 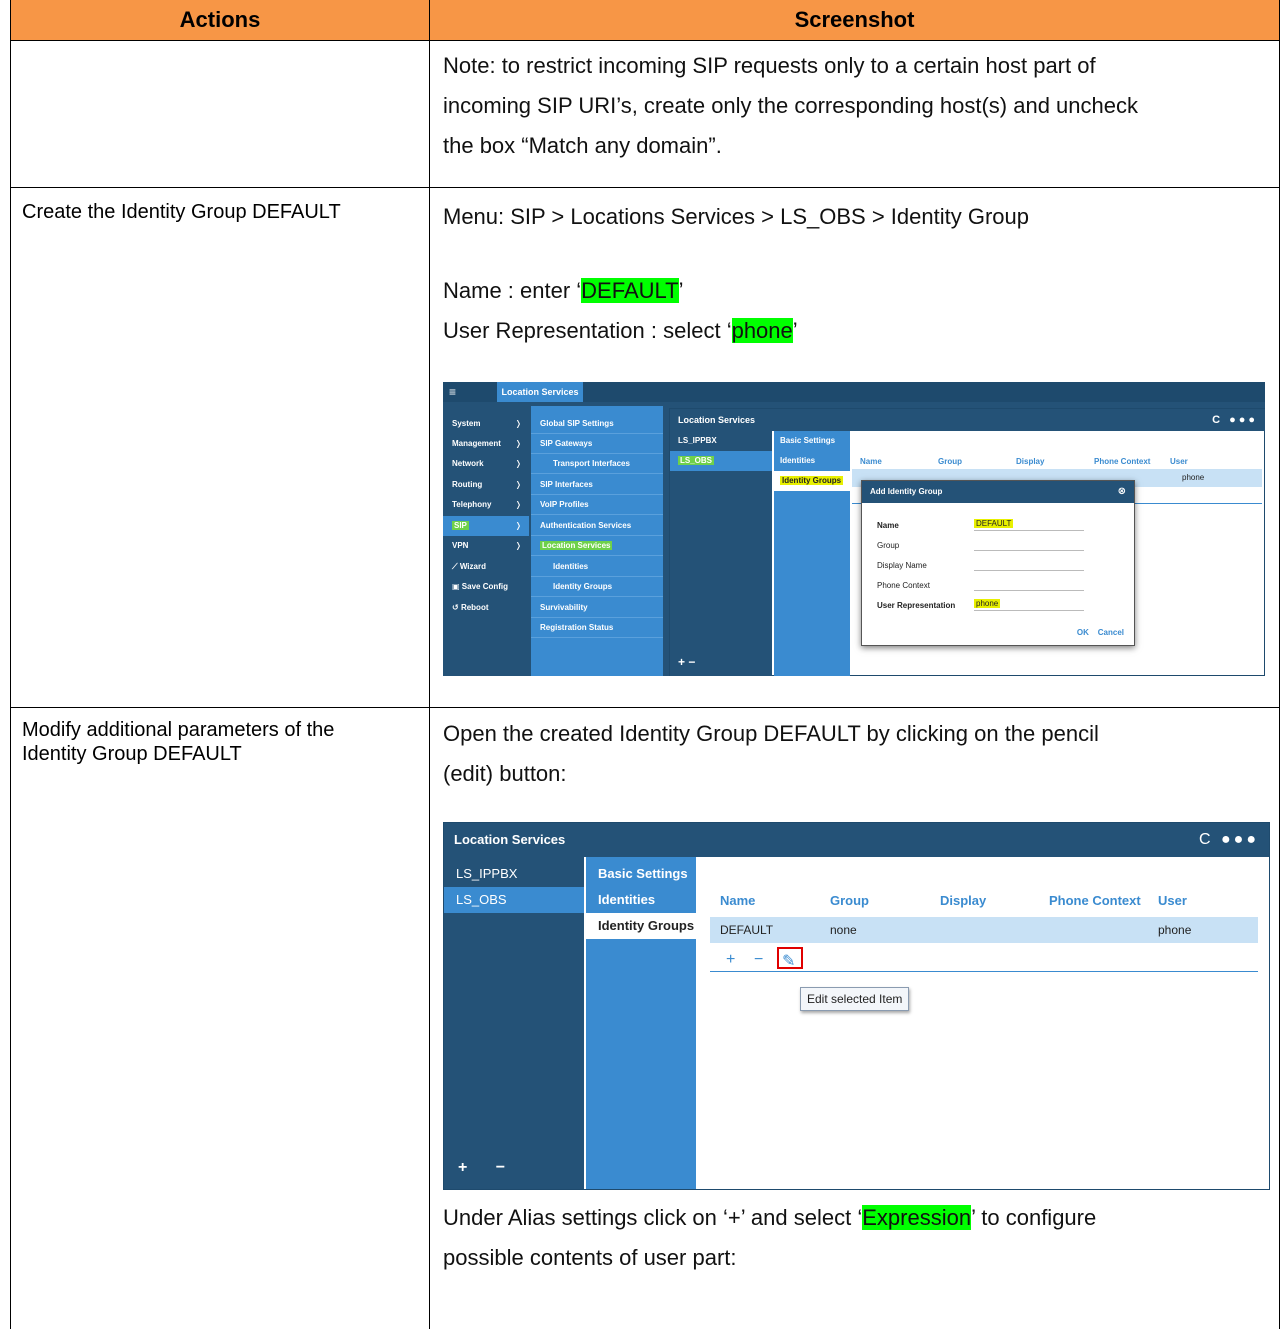 What do you see at coordinates (843, 930) in the screenshot?
I see `cell-group: none` at bounding box center [843, 930].